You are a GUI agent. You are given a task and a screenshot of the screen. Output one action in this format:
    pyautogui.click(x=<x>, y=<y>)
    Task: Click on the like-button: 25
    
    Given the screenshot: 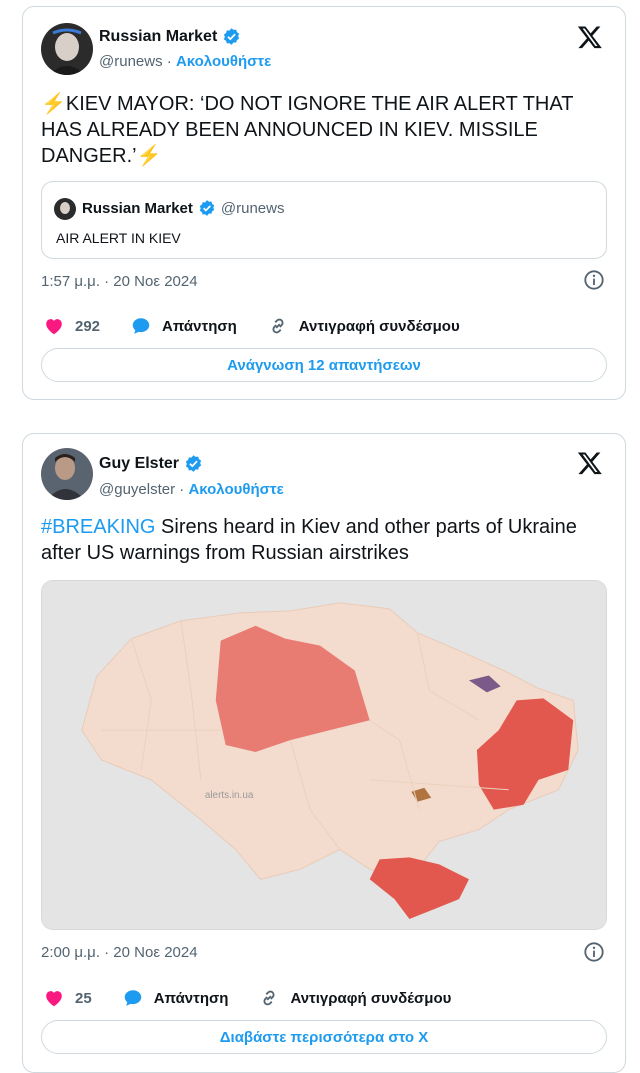 What is the action you would take?
    pyautogui.click(x=67, y=998)
    